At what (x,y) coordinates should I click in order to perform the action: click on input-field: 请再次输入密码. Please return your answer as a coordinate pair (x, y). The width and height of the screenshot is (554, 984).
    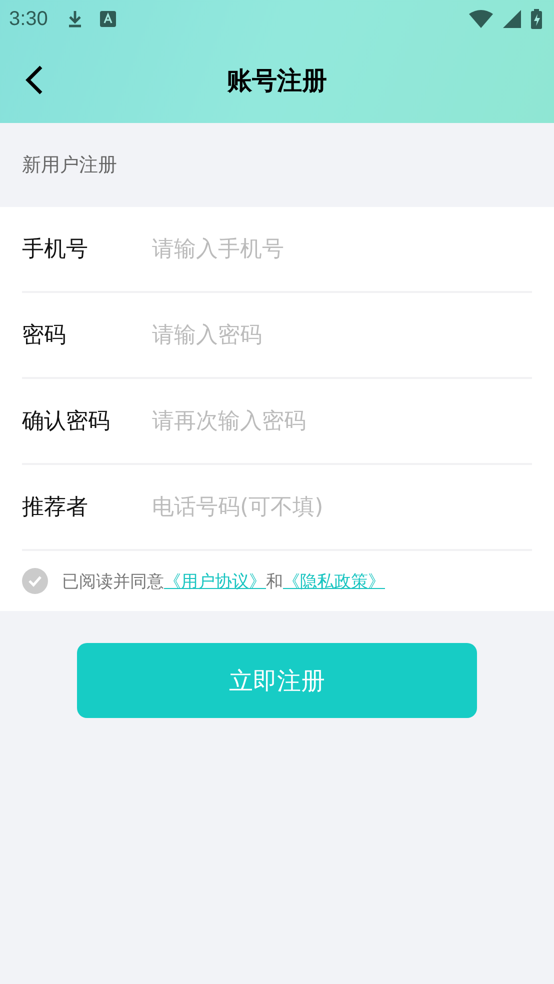
    Looking at the image, I should click on (342, 421).